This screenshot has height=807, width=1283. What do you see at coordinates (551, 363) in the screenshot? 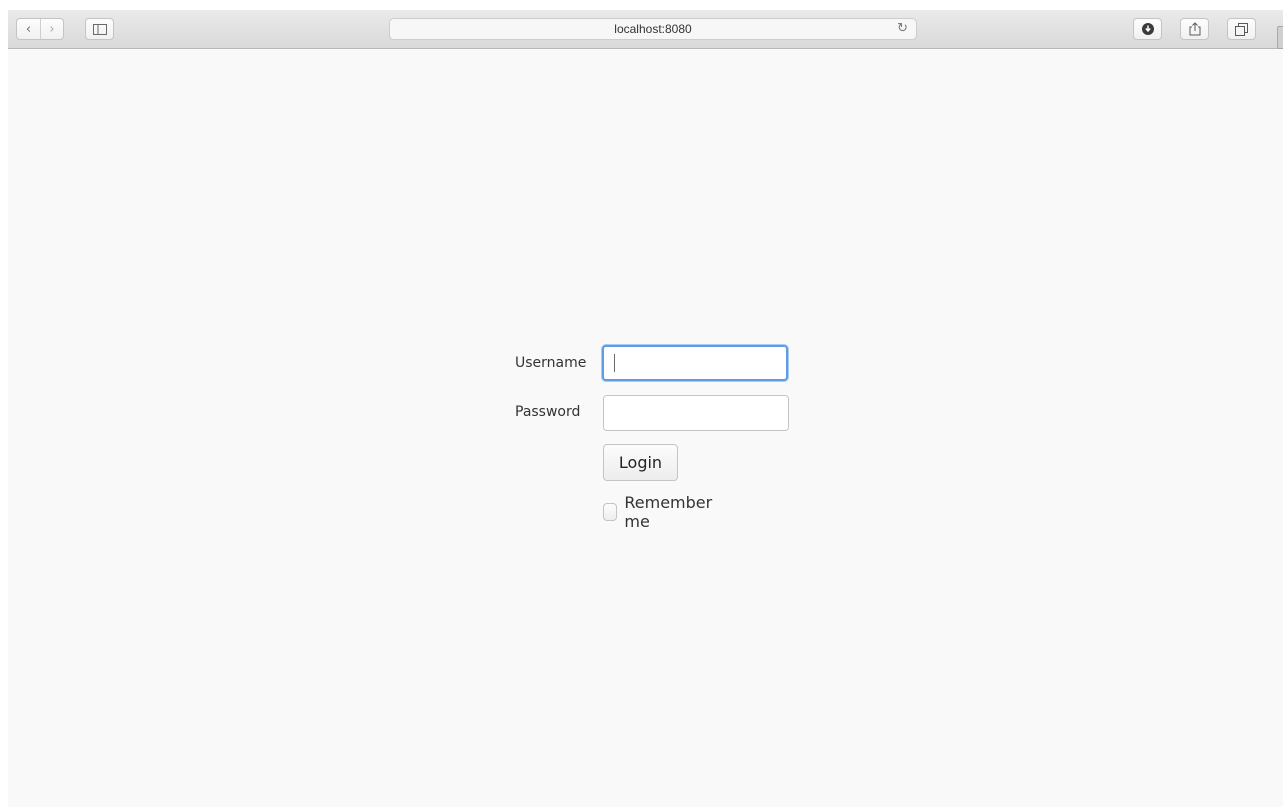
I see `username-label: Username` at bounding box center [551, 363].